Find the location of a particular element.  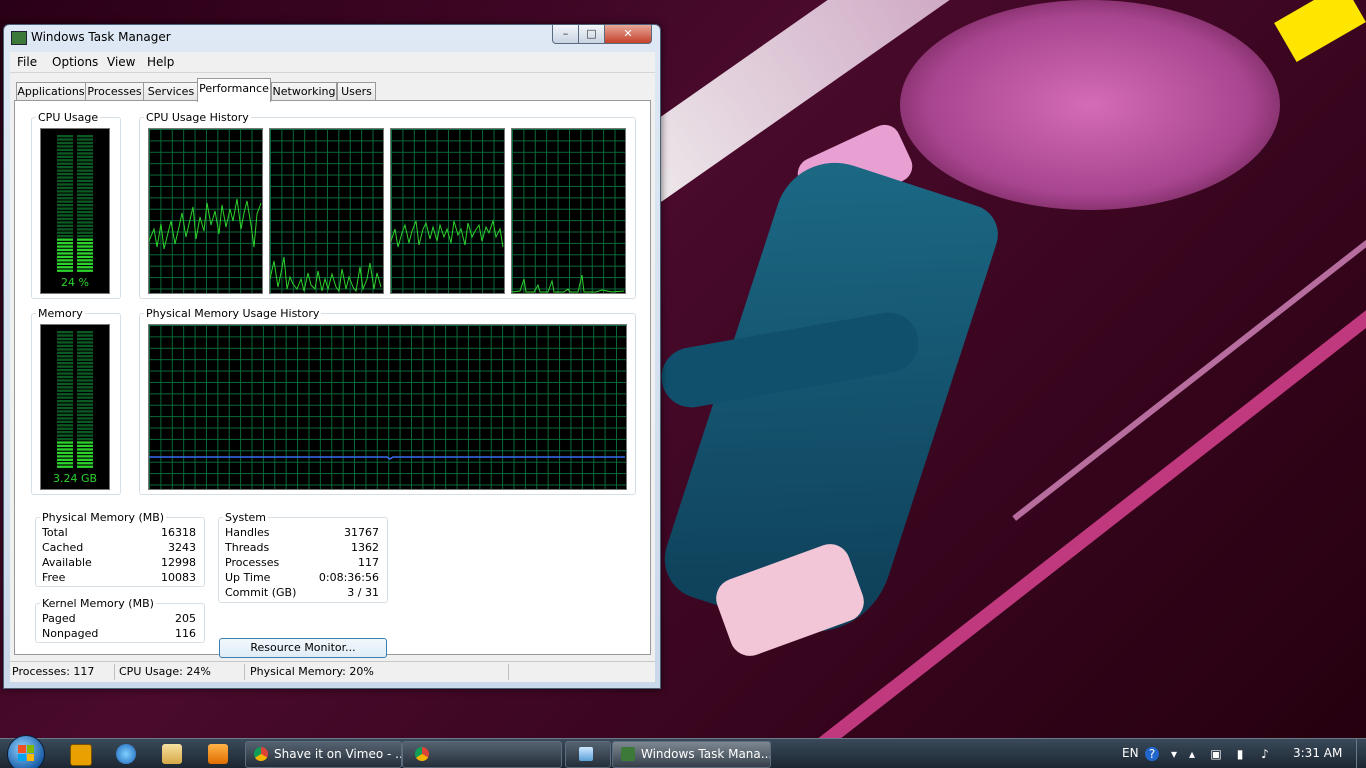

action-center-icon: ▣ is located at coordinates (1216, 754).